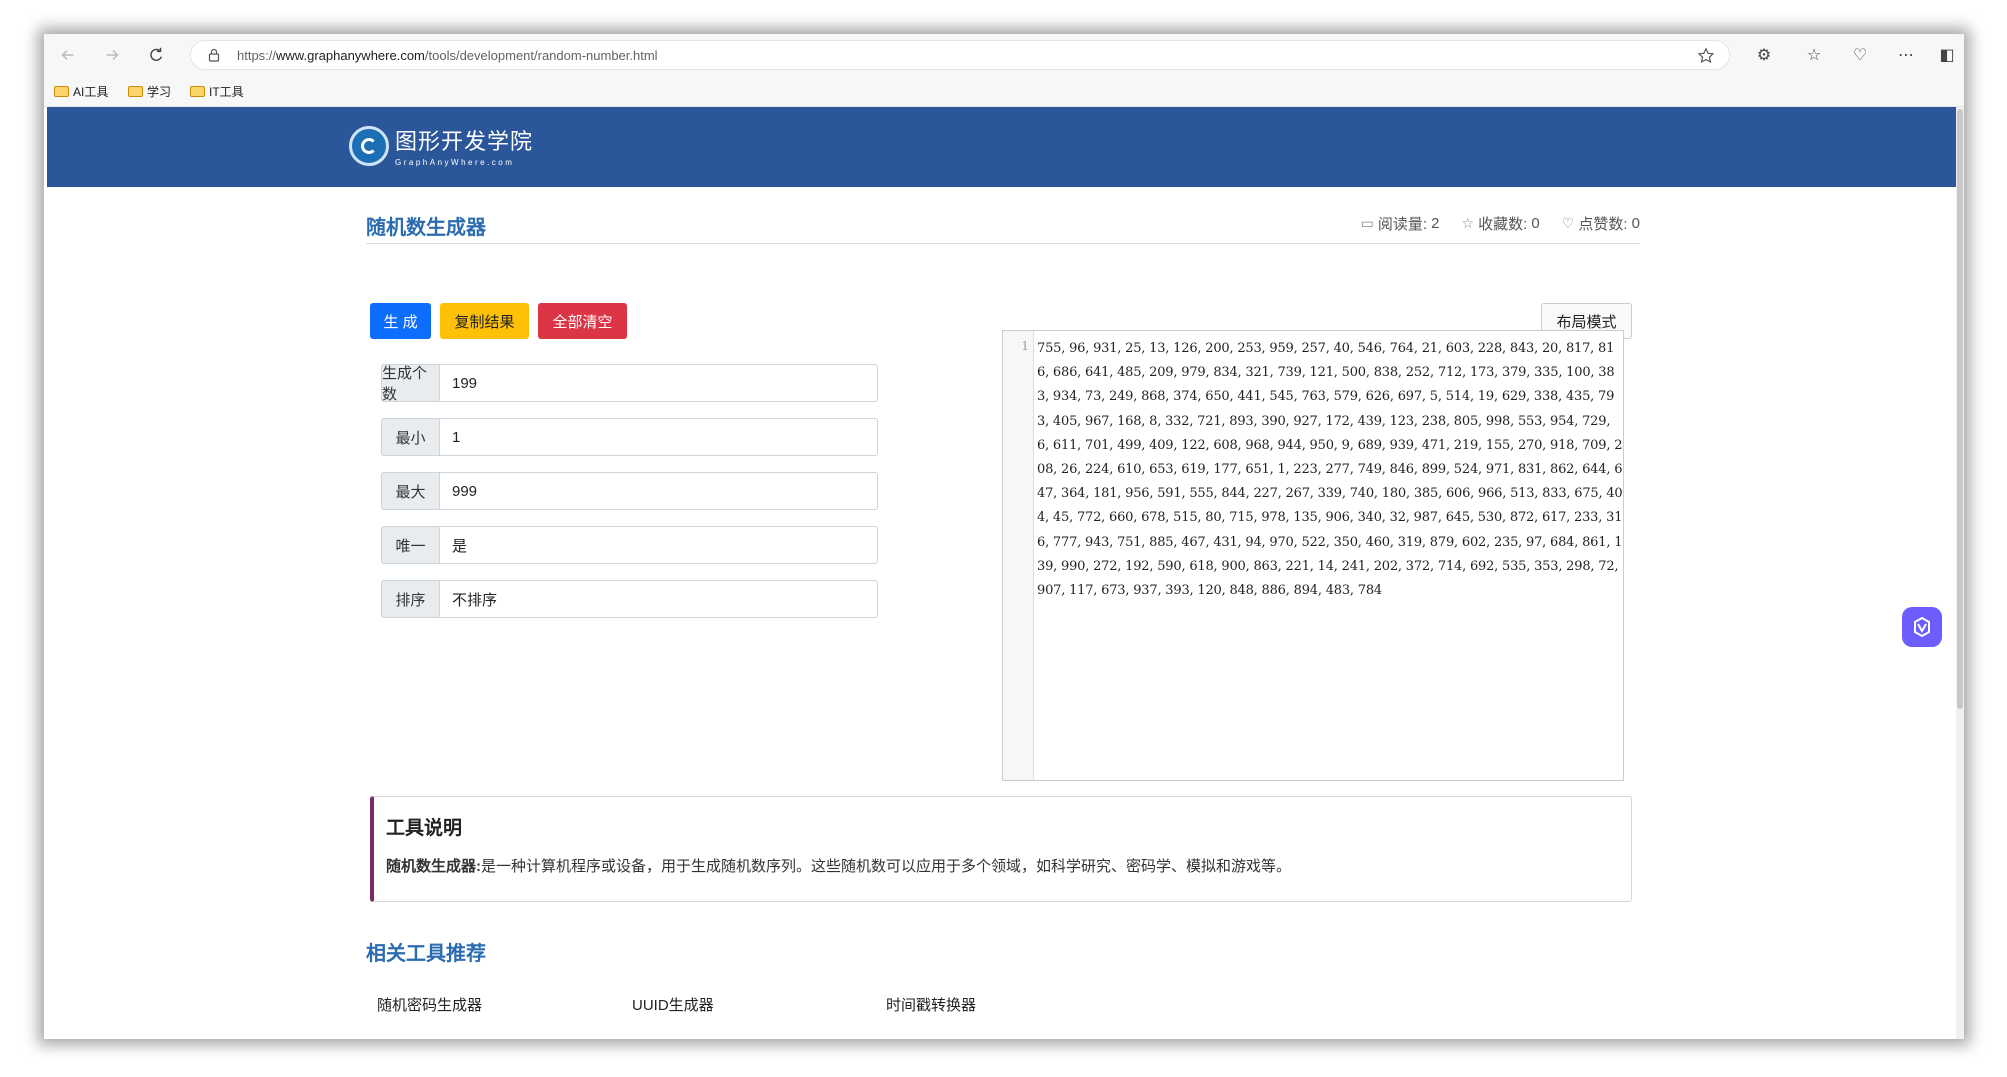 This screenshot has width=2007, height=1077. I want to click on field-label: 最小, so click(410, 437).